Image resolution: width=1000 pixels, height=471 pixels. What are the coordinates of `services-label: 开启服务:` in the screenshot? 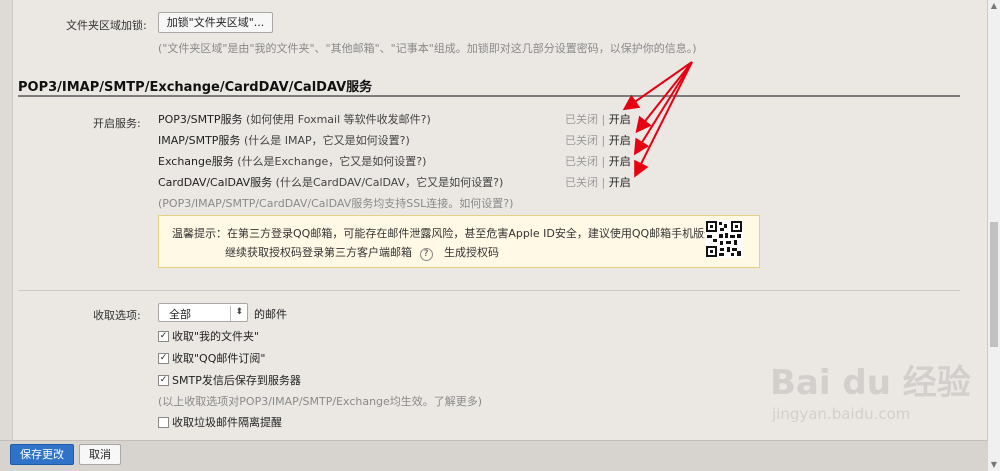 It's located at (117, 123).